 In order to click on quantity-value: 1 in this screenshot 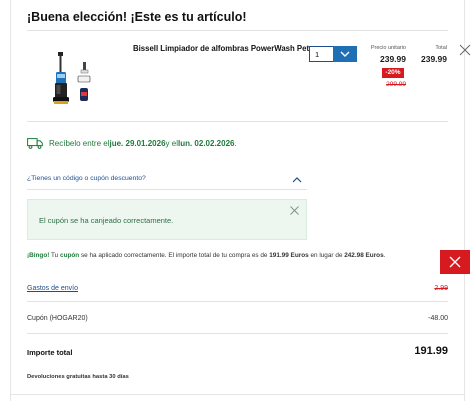, I will do `click(317, 54)`.